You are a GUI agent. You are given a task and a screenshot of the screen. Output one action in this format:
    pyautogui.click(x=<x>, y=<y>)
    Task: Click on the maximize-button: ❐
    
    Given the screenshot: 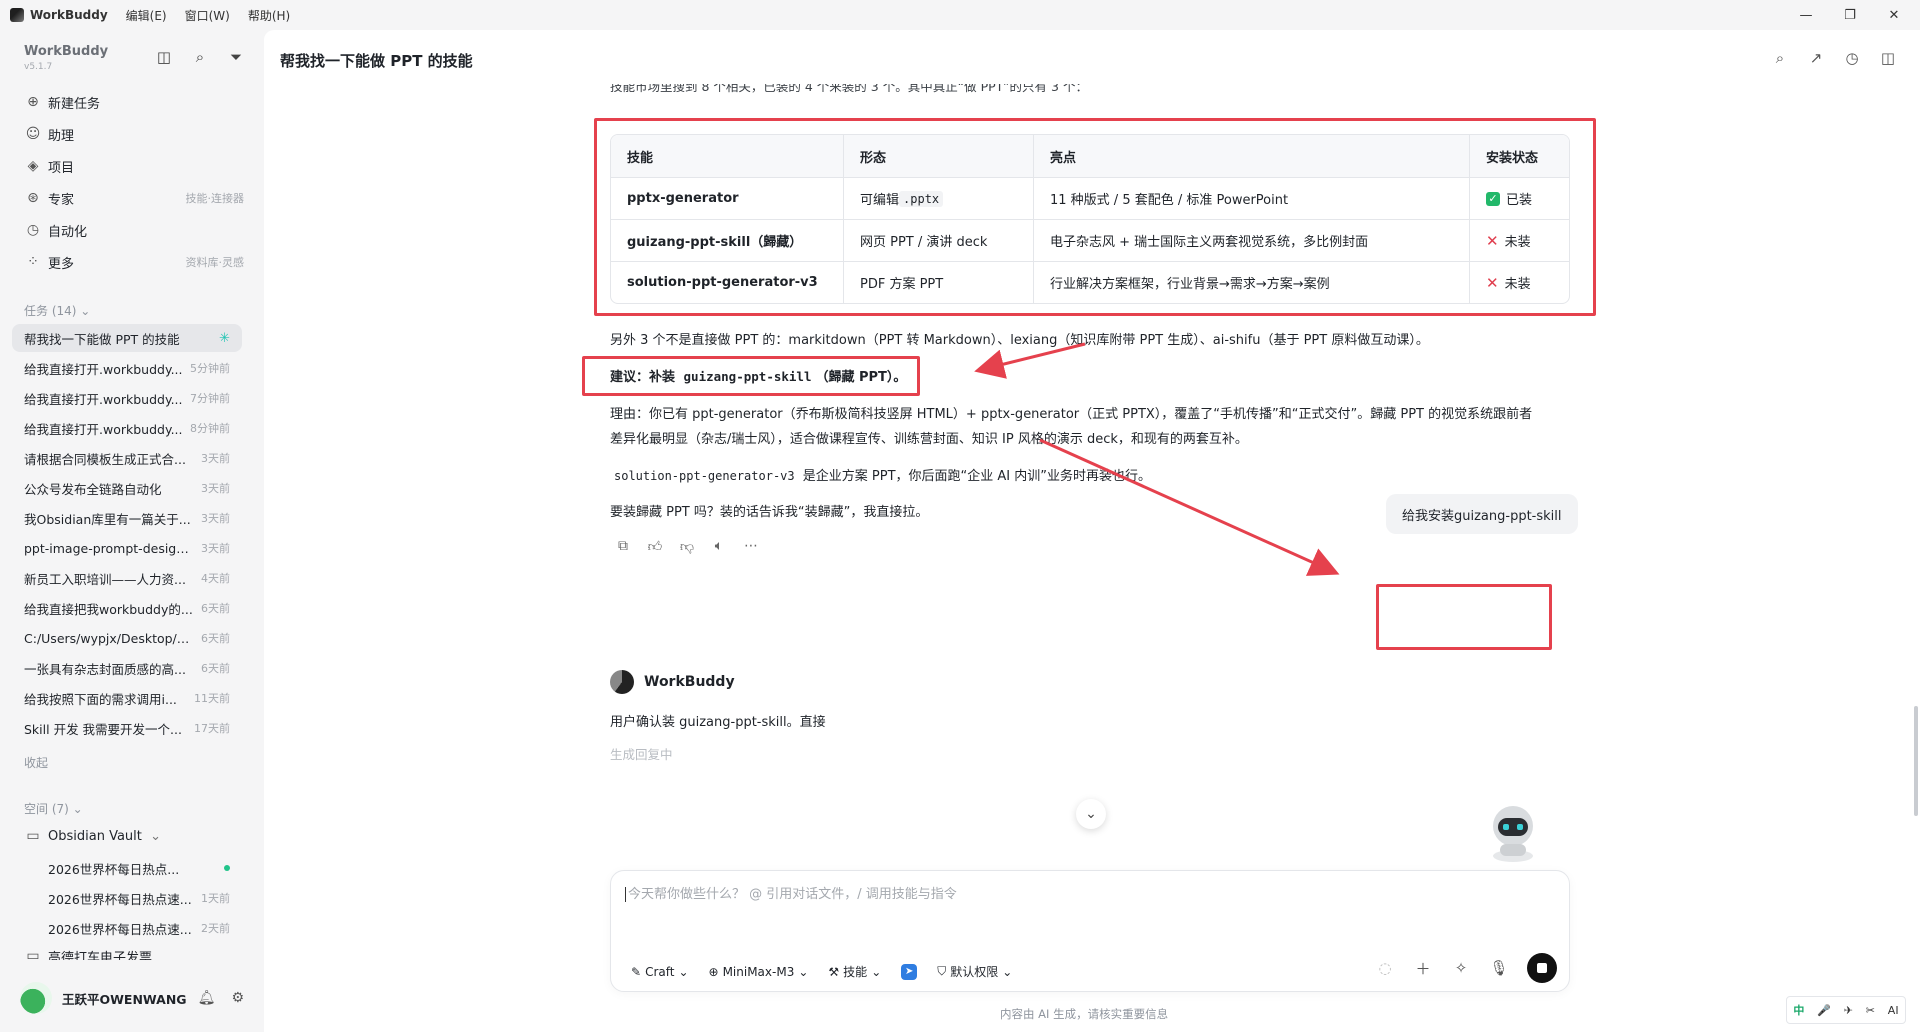 What is the action you would take?
    pyautogui.click(x=1850, y=15)
    